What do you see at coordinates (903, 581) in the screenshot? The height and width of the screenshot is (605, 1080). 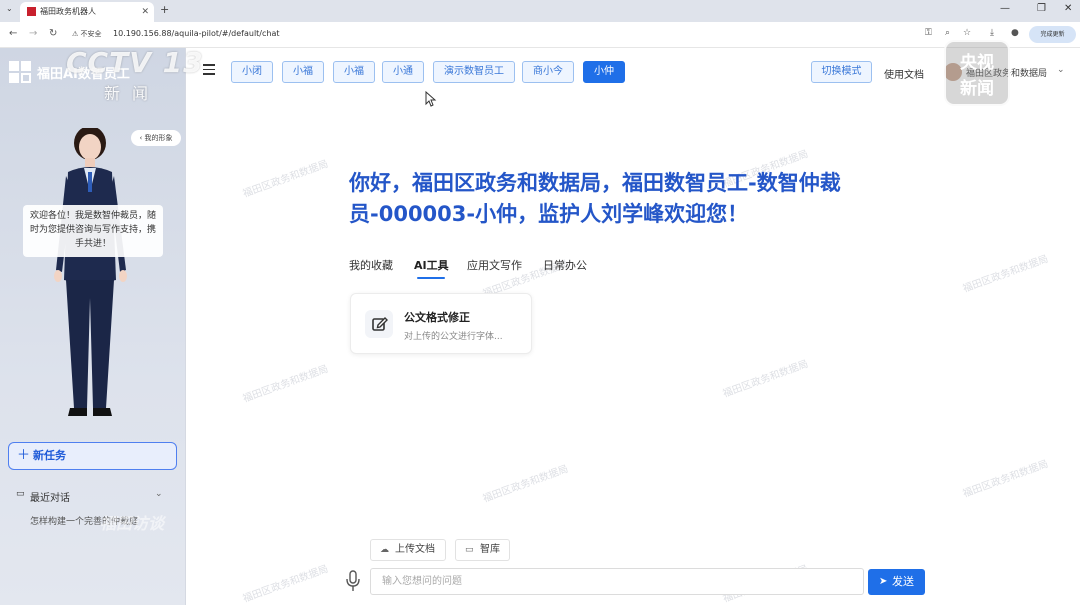 I see `send-label: 发送` at bounding box center [903, 581].